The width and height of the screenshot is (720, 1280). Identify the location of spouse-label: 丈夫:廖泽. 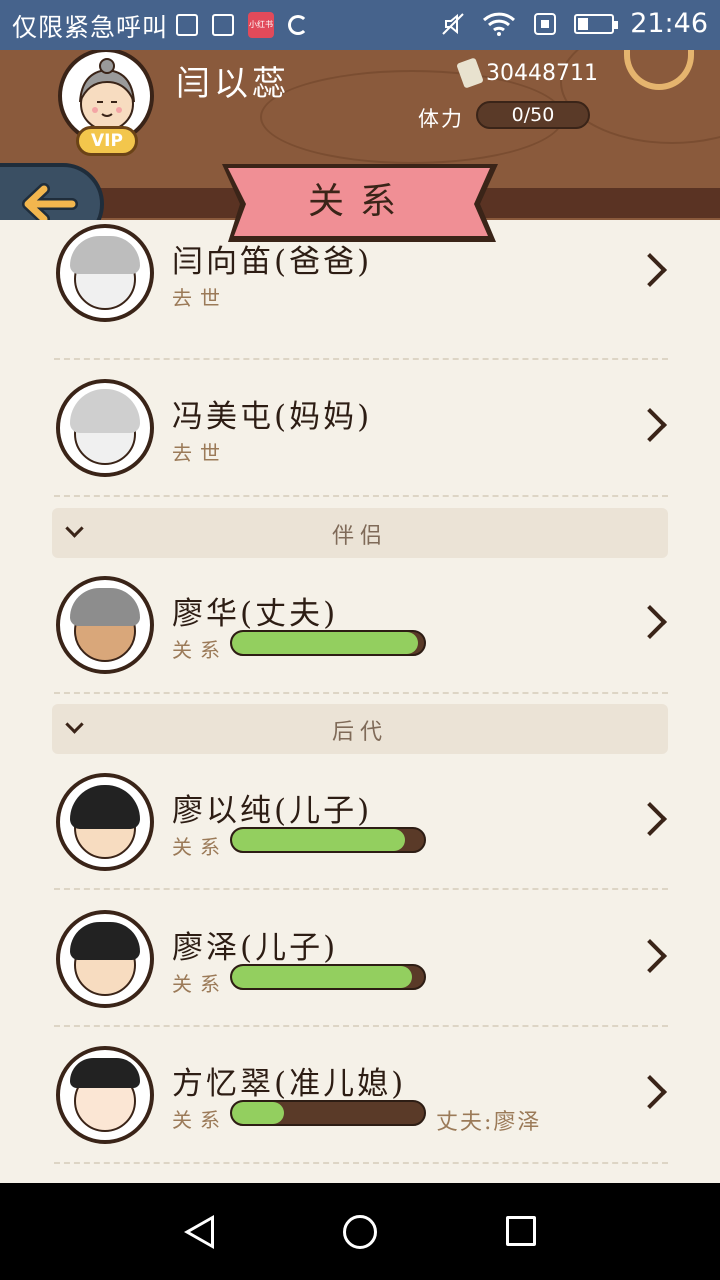
(489, 1122).